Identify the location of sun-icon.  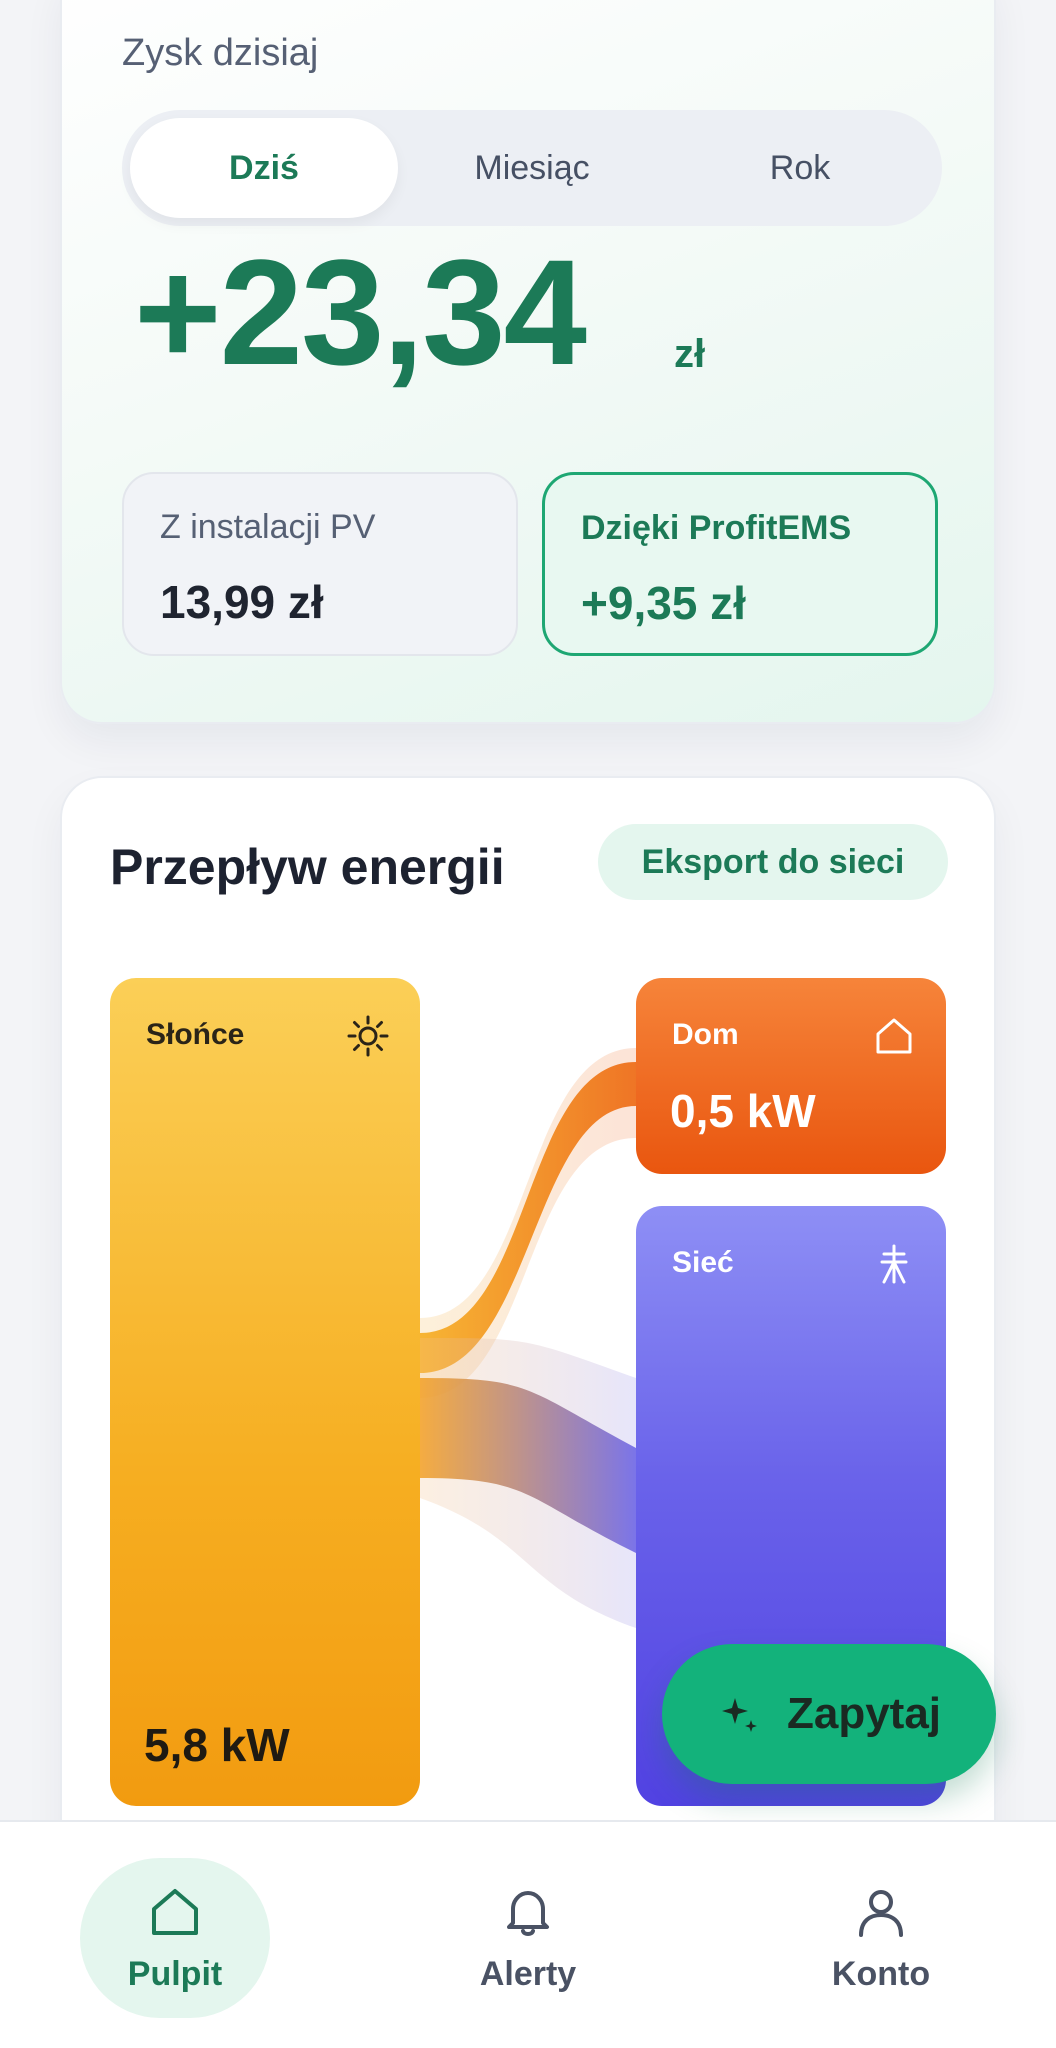
(368, 1036).